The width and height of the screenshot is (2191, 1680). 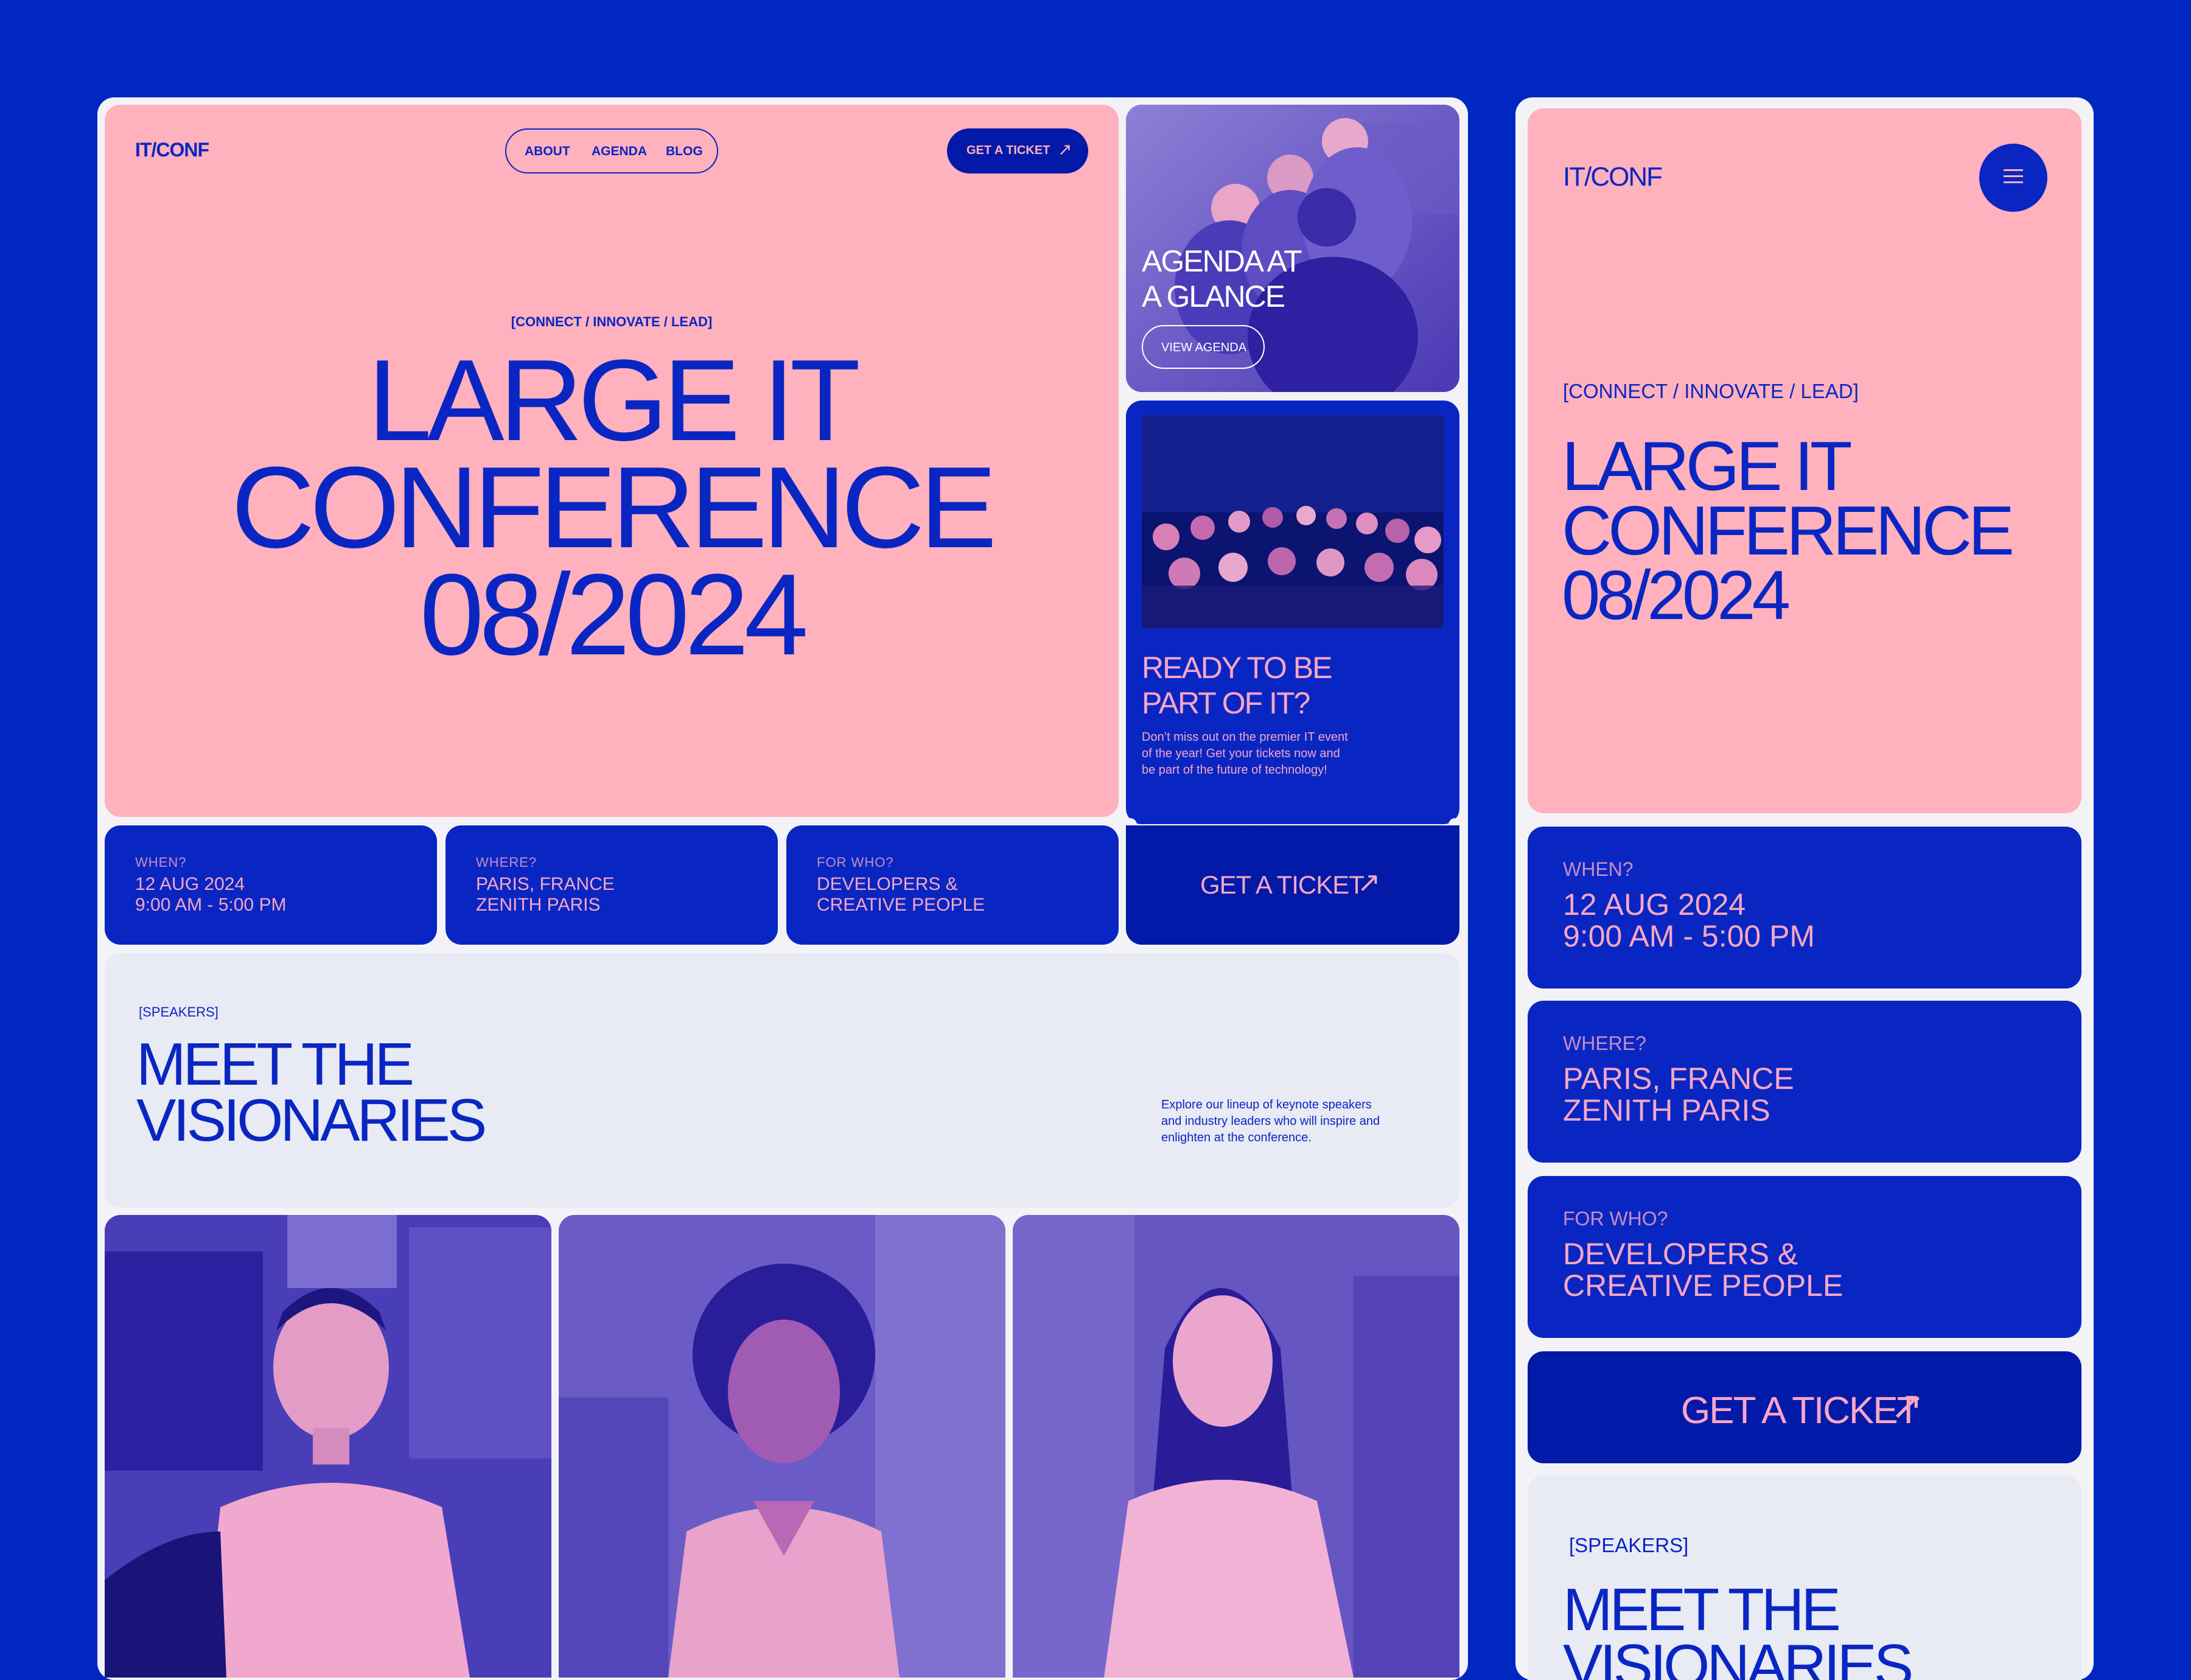 I want to click on mobile-info-forwho: FOR WHO? DEVELOPERS & CREATIVE PEOPLE, so click(x=1804, y=1257).